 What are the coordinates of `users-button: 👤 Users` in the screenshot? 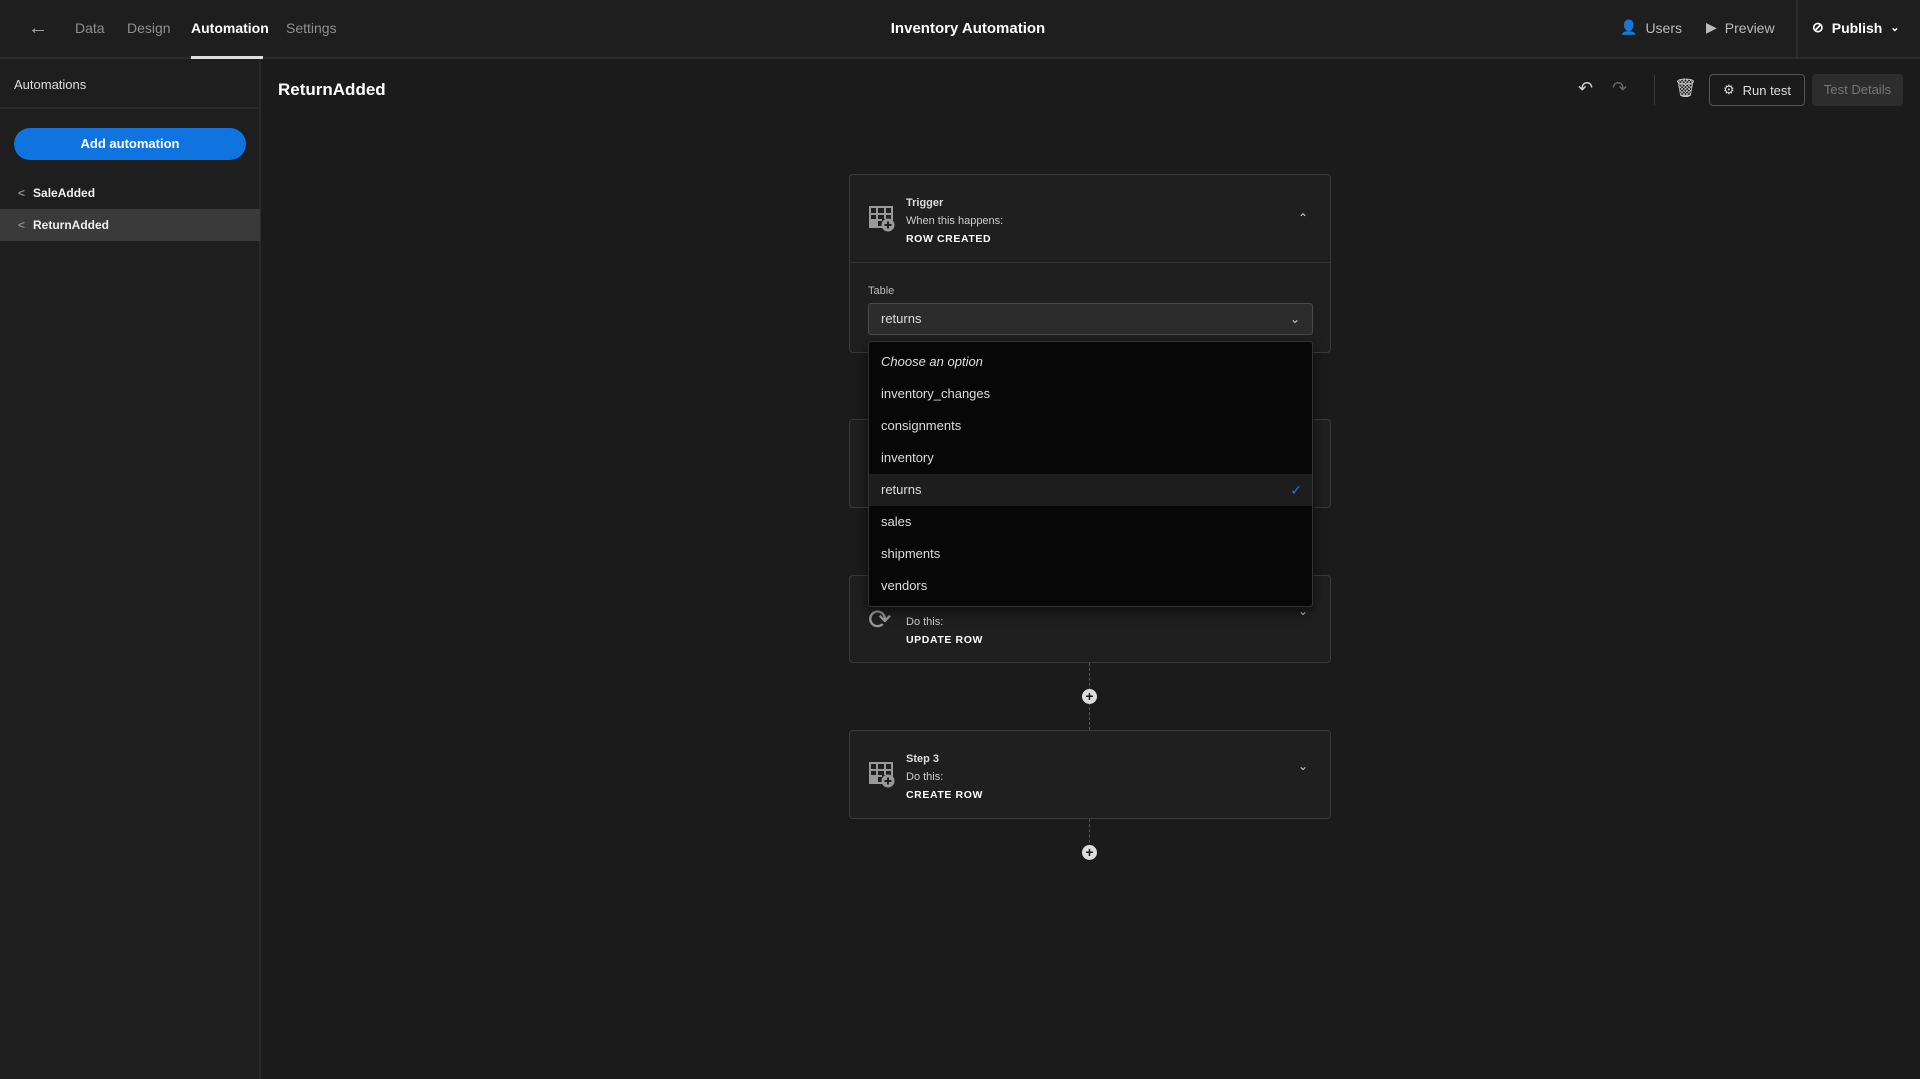 It's located at (1651, 27).